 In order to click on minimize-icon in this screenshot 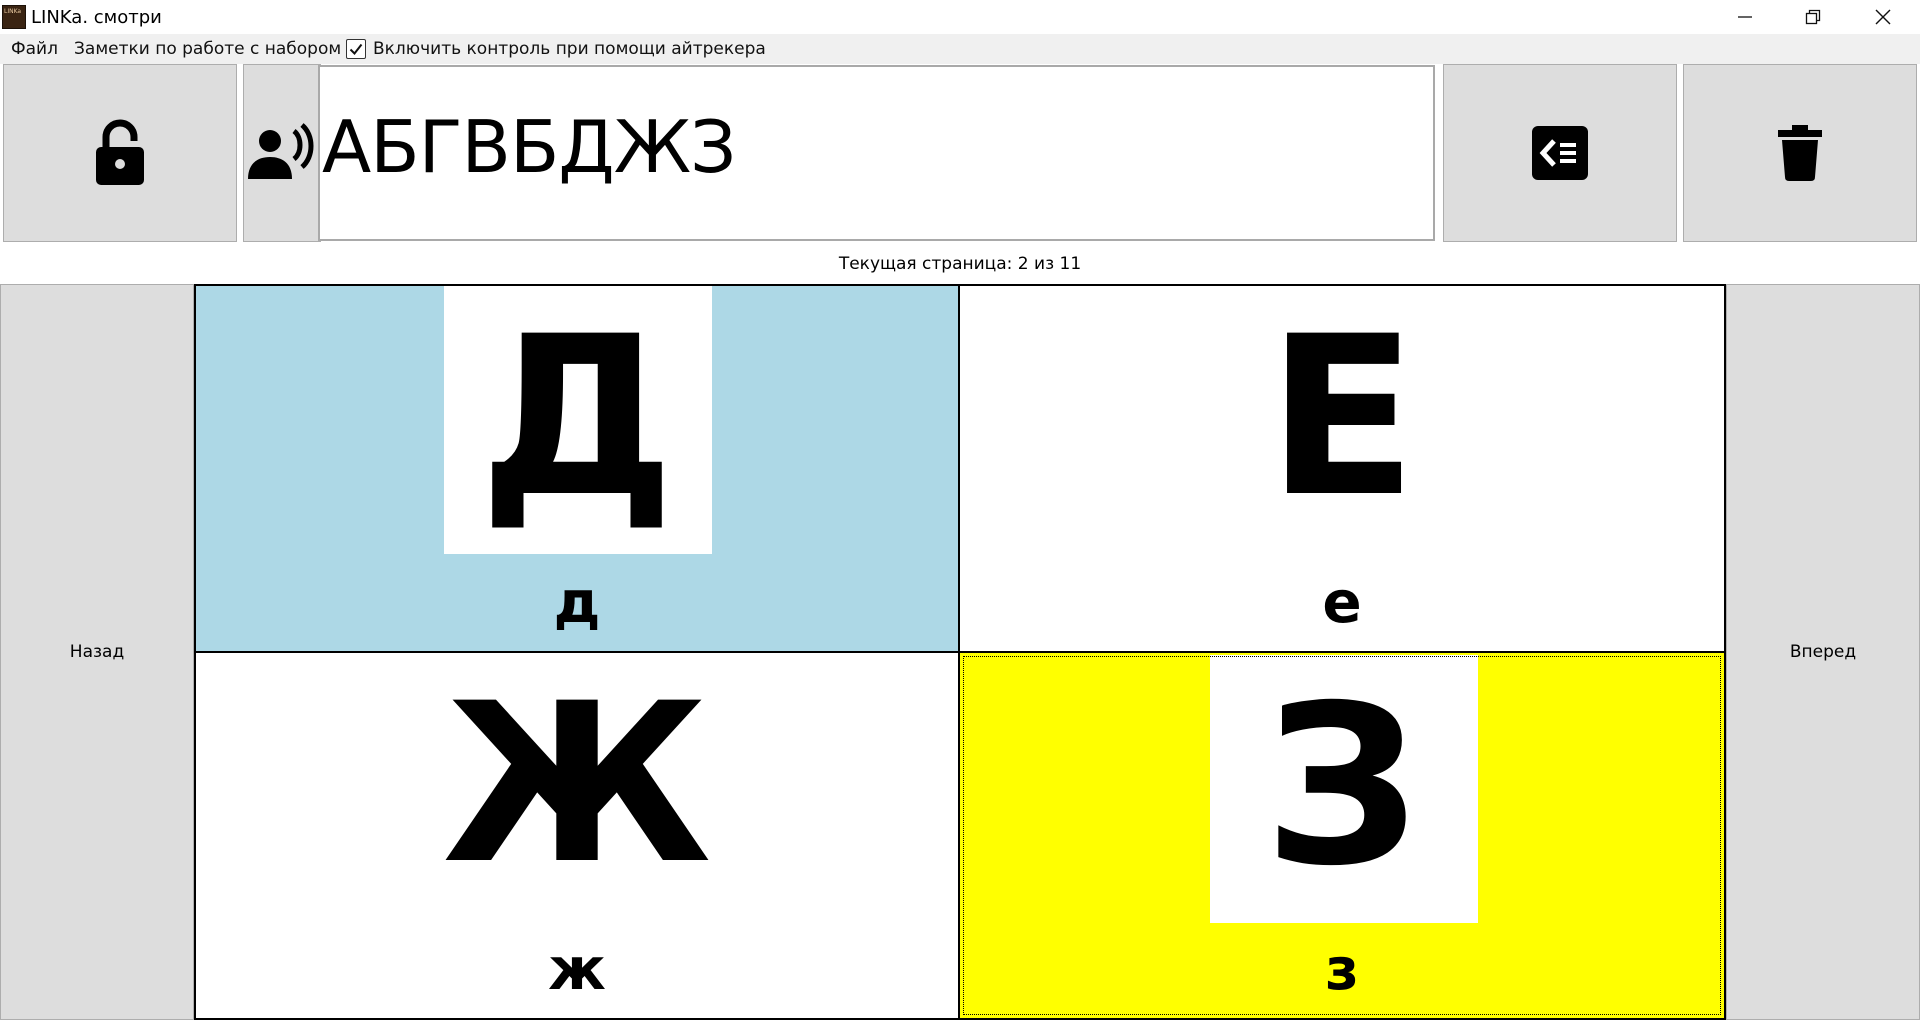, I will do `click(1745, 17)`.